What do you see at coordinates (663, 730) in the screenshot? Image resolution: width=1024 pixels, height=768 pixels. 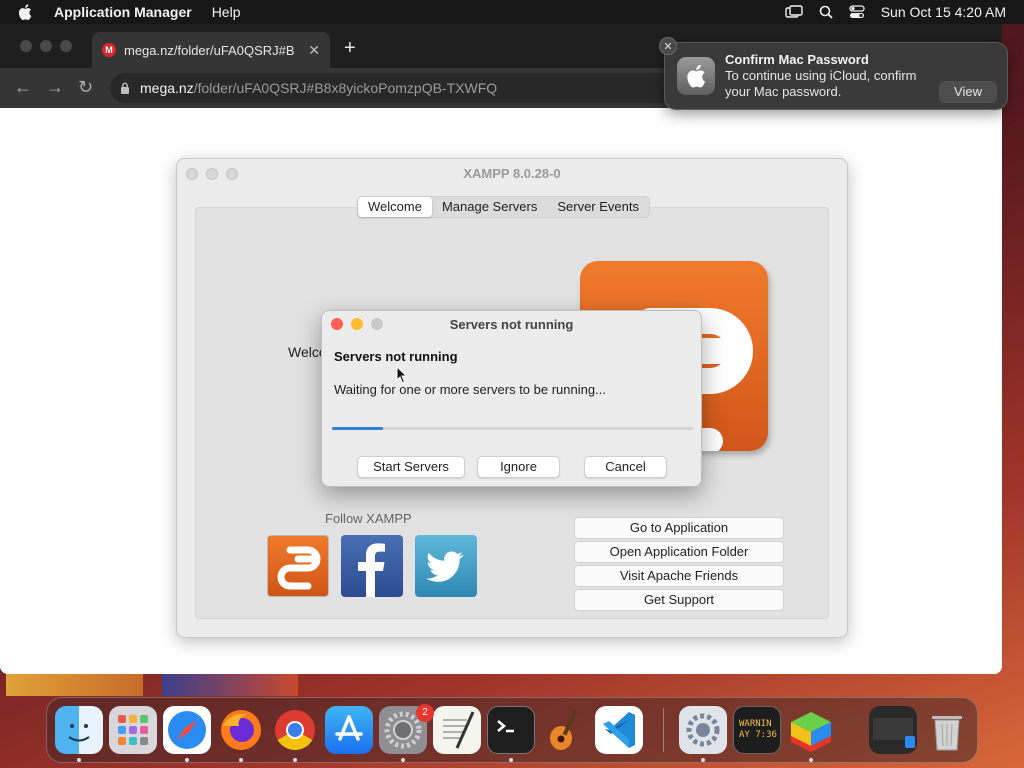 I see `dock-separator` at bounding box center [663, 730].